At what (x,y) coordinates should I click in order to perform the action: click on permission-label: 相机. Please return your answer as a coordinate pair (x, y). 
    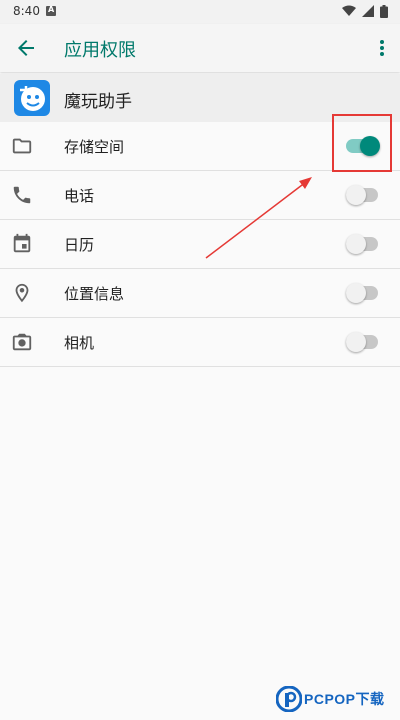
    Looking at the image, I should click on (79, 343).